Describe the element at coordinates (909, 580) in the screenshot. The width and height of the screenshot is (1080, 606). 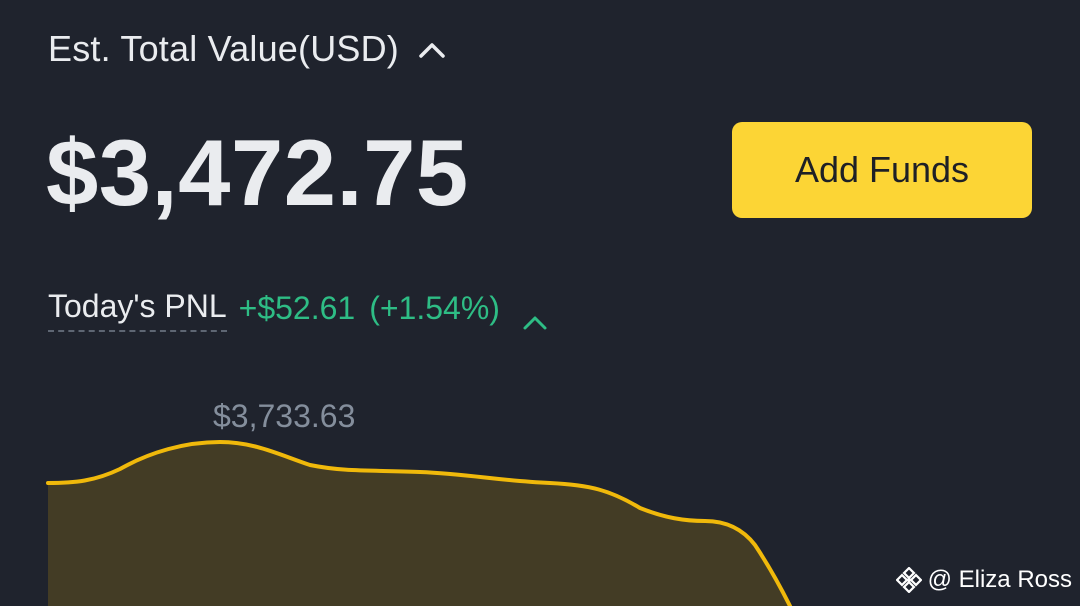
I see `binance-logo-icon` at that location.